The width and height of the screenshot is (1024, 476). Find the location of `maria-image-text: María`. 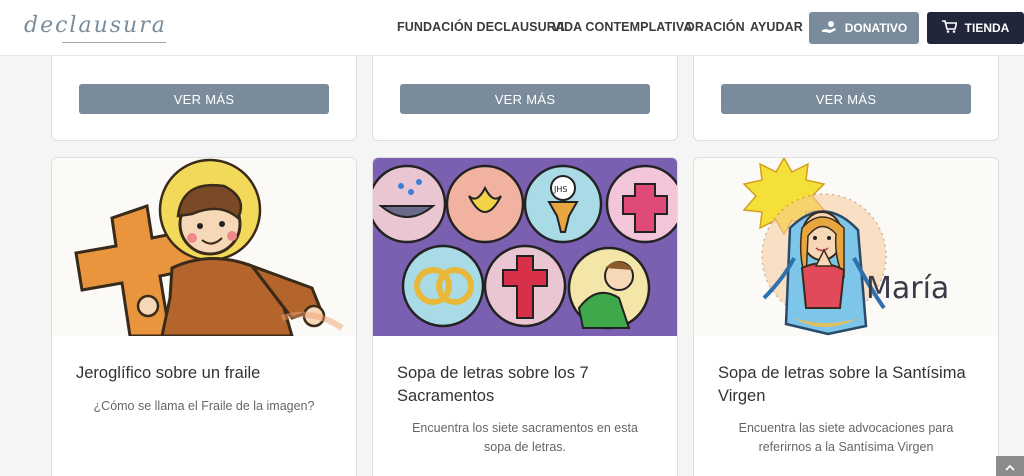

maria-image-text: María is located at coordinates (907, 288).